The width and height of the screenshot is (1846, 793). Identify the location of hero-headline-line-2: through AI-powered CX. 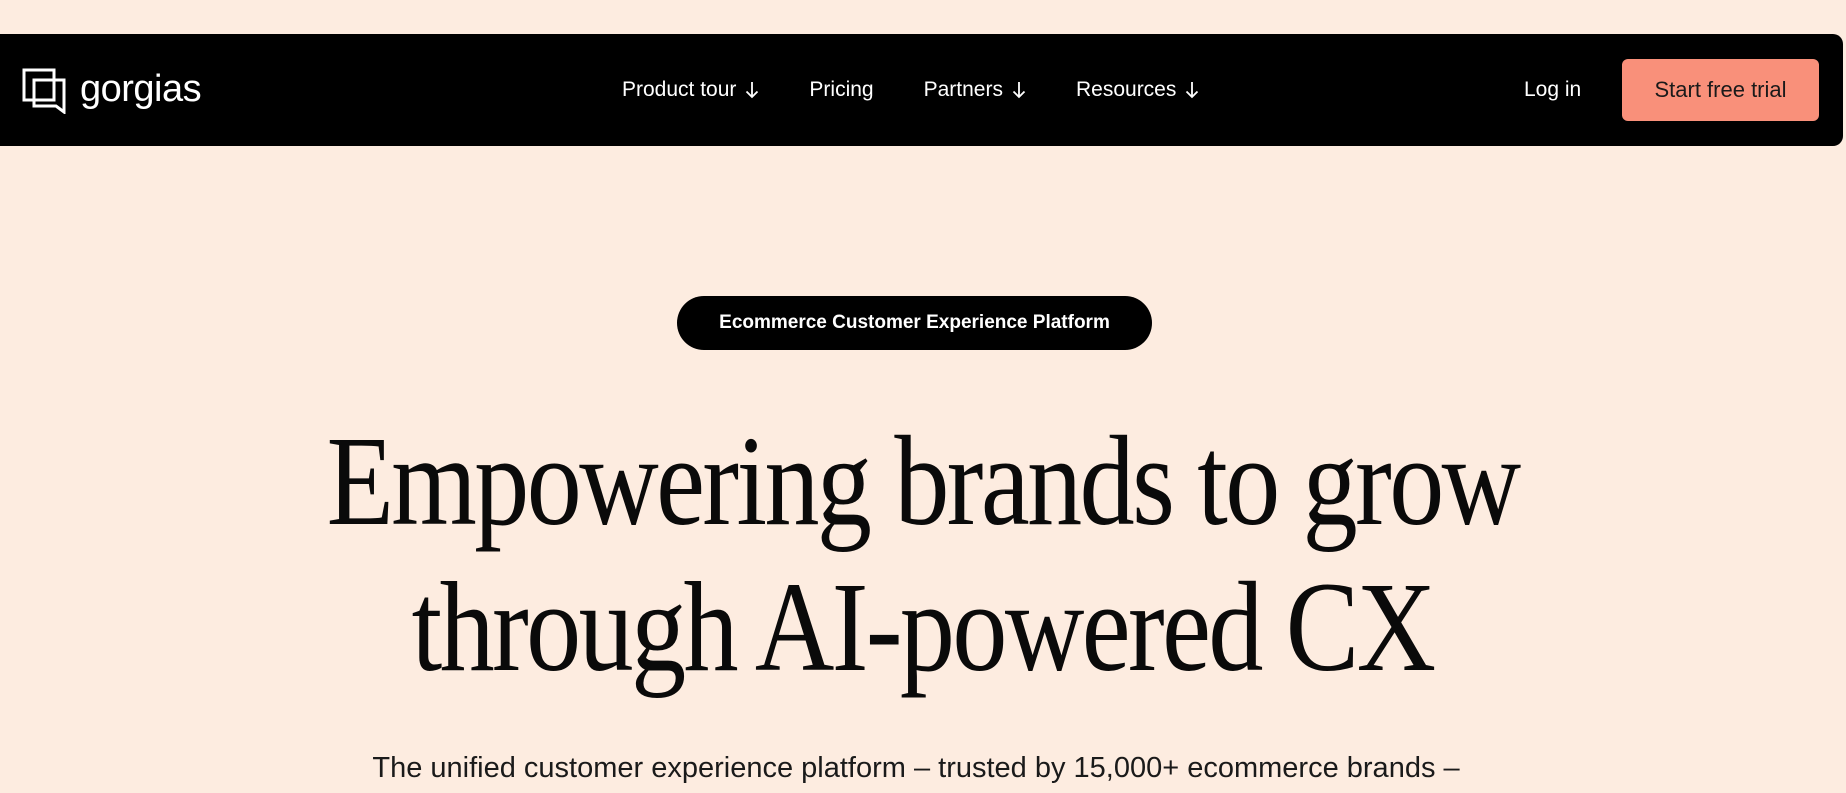
(924, 627).